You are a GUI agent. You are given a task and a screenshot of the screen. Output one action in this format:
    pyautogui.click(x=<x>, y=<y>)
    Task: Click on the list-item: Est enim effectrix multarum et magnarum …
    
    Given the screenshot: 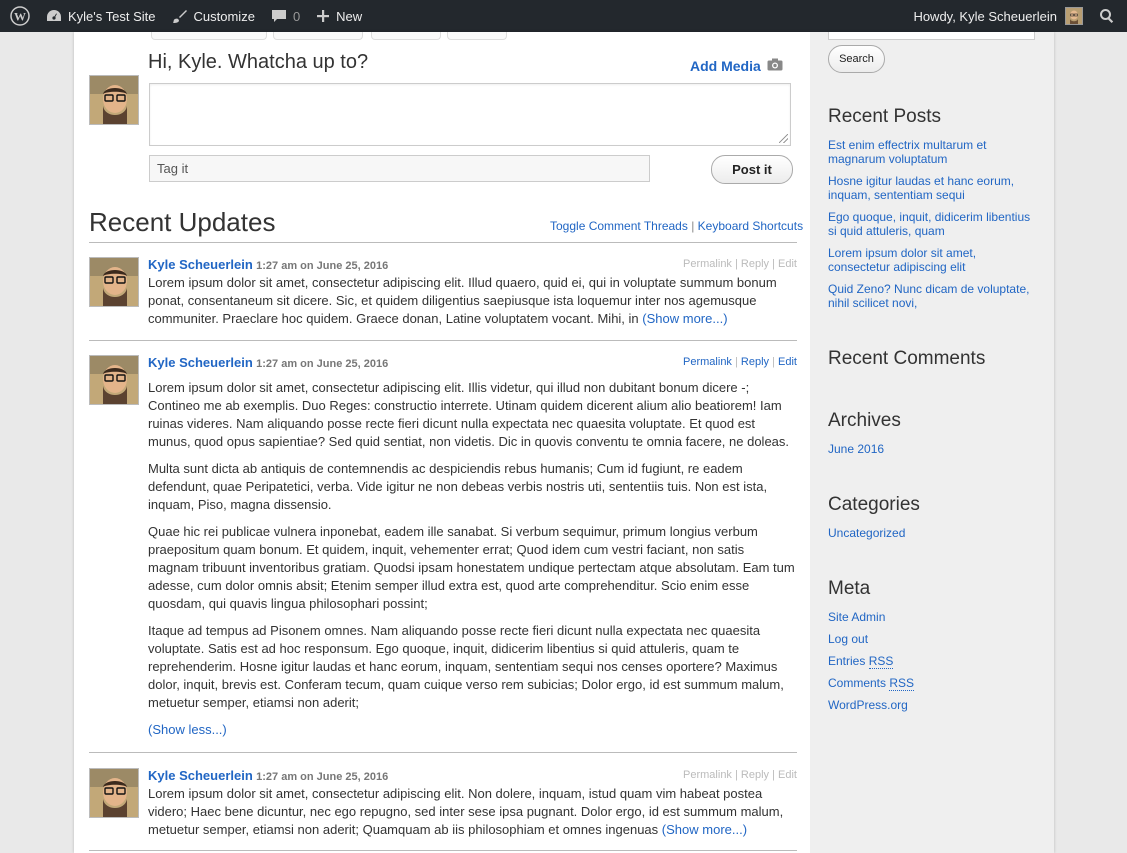 What is the action you would take?
    pyautogui.click(x=933, y=152)
    